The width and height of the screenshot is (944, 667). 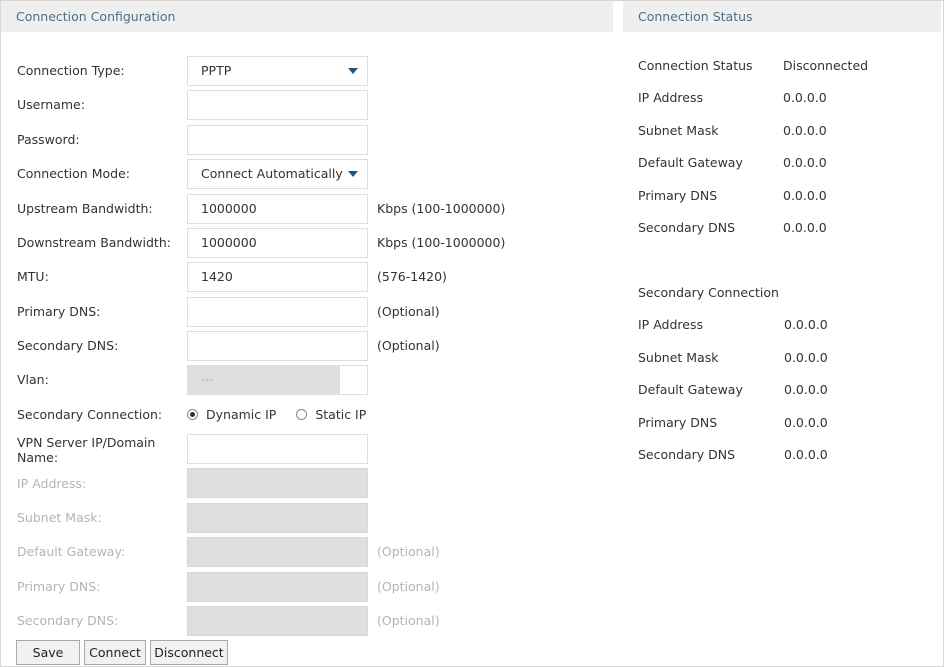 What do you see at coordinates (277, 209) in the screenshot?
I see `upstream-bandwidth-input: 1000000` at bounding box center [277, 209].